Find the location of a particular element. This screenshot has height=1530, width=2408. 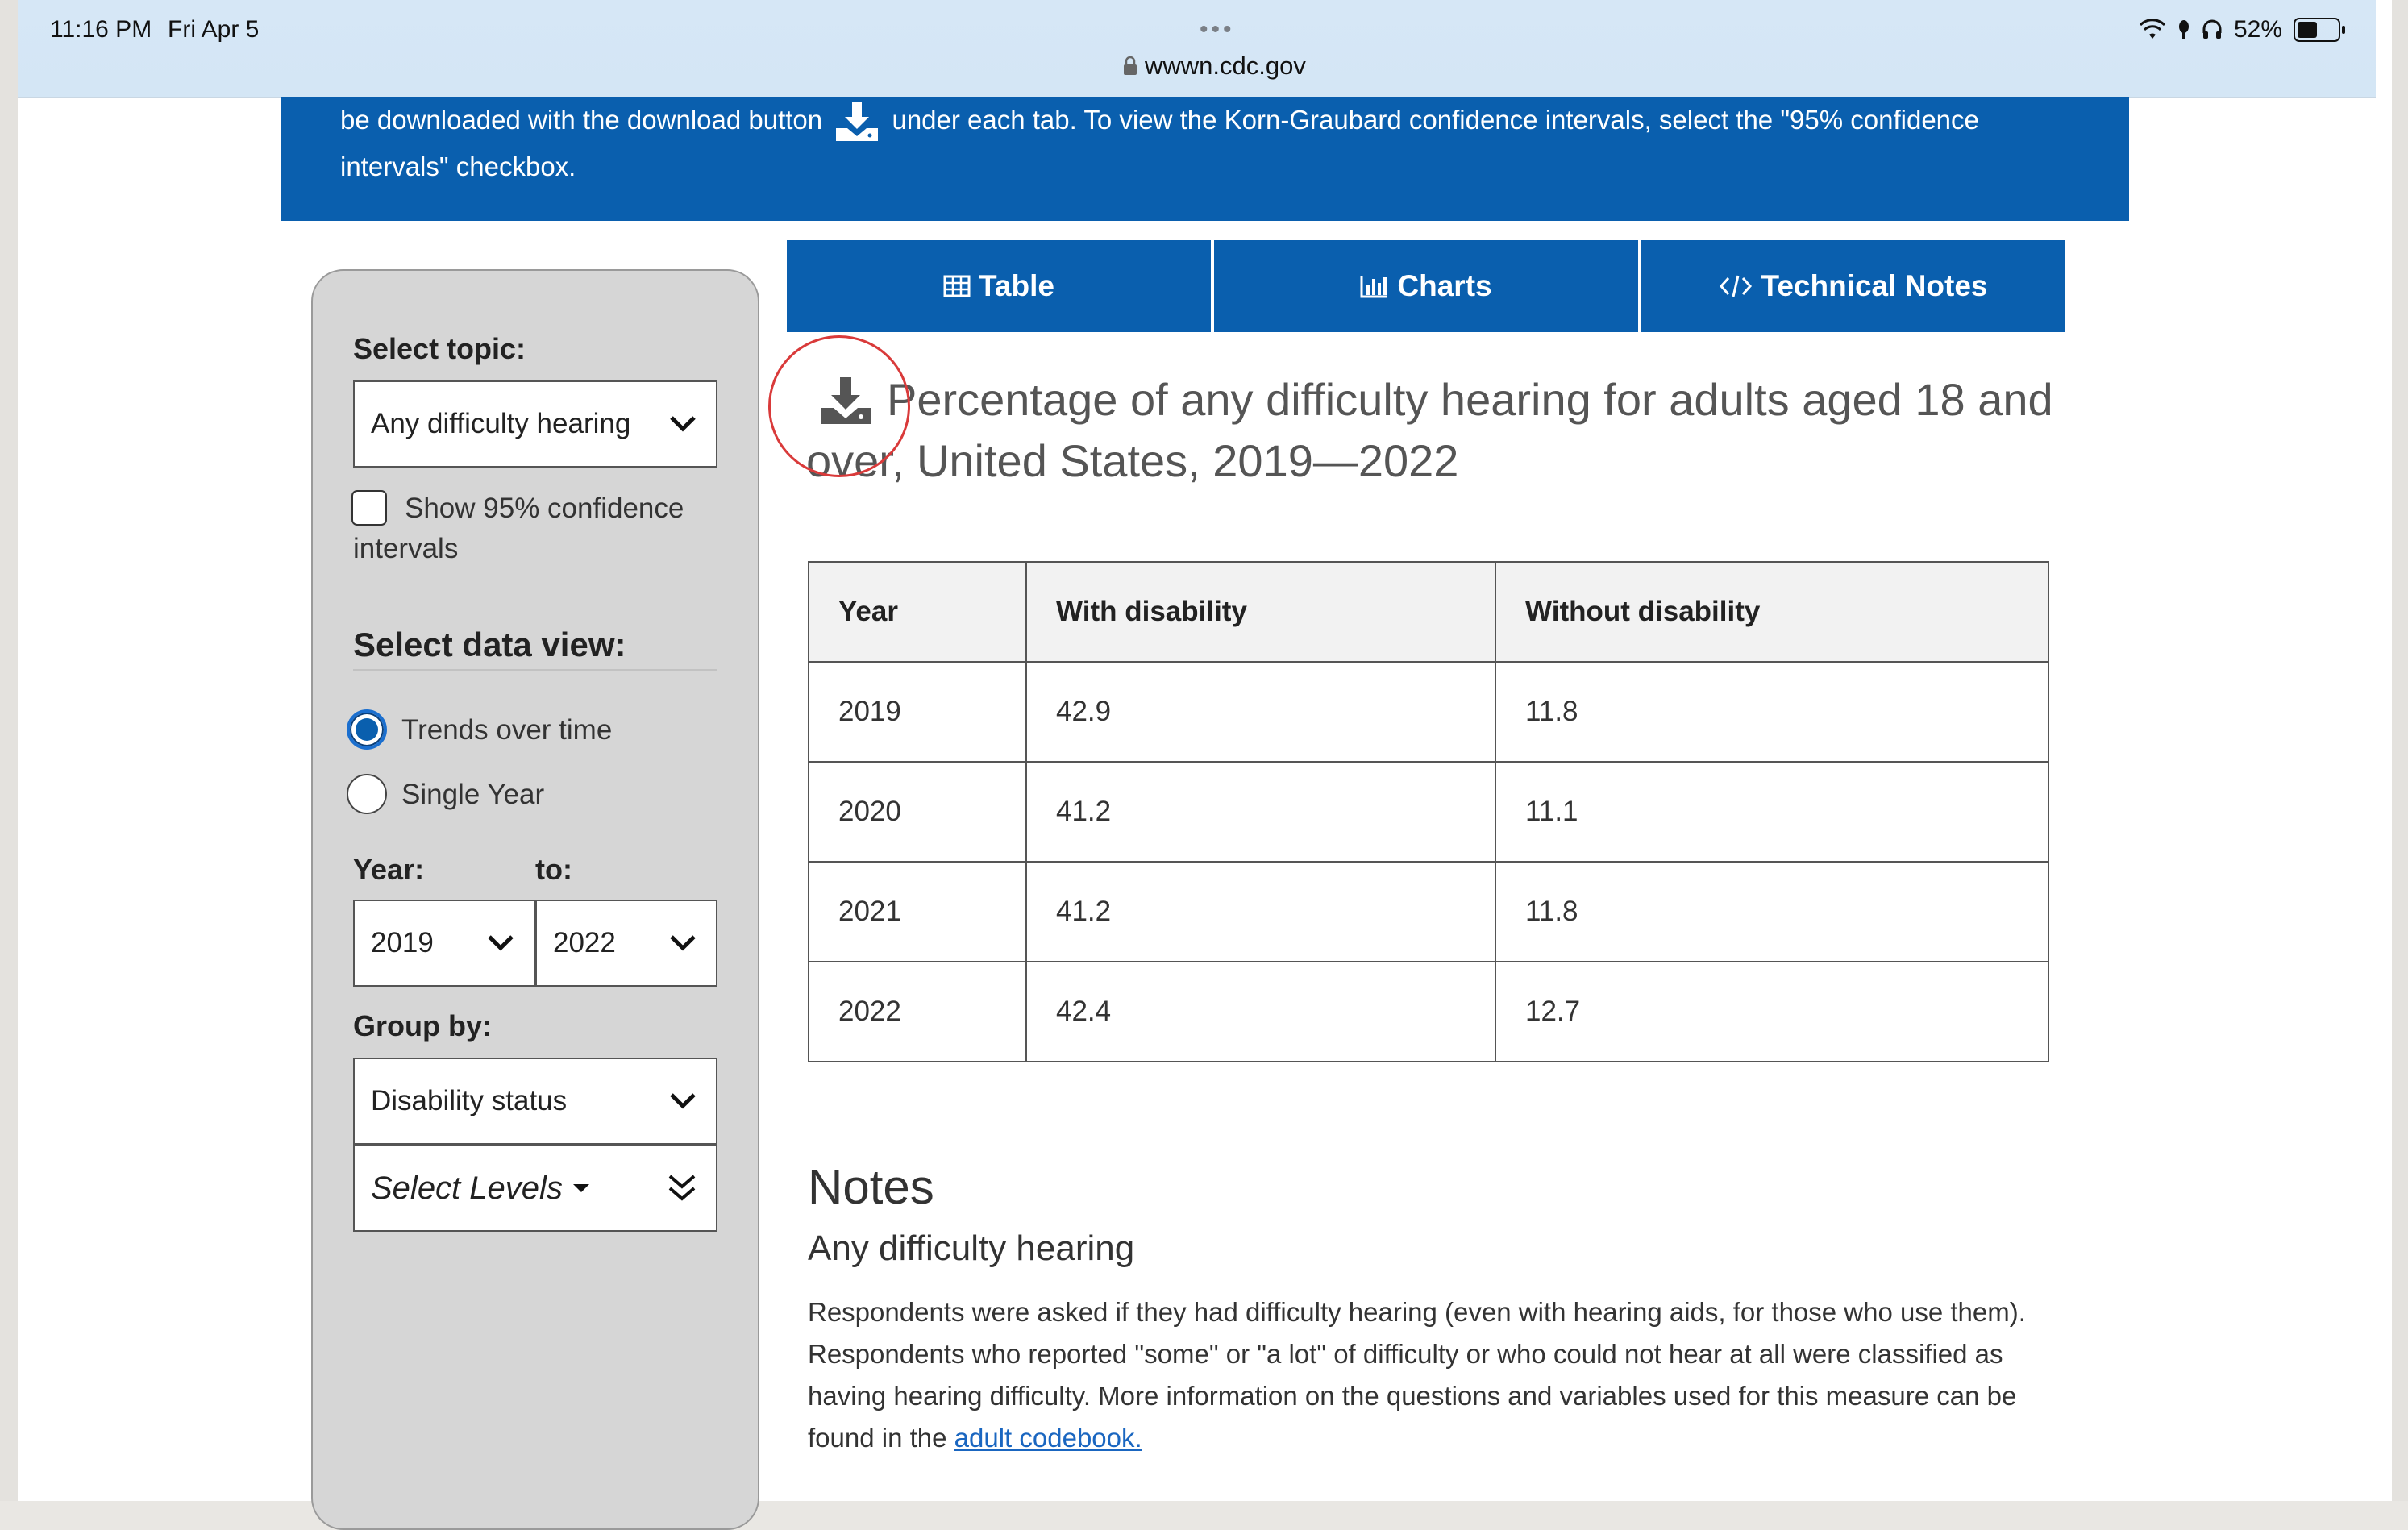

tab-technical-notes: Technical Notes is located at coordinates (1853, 286).